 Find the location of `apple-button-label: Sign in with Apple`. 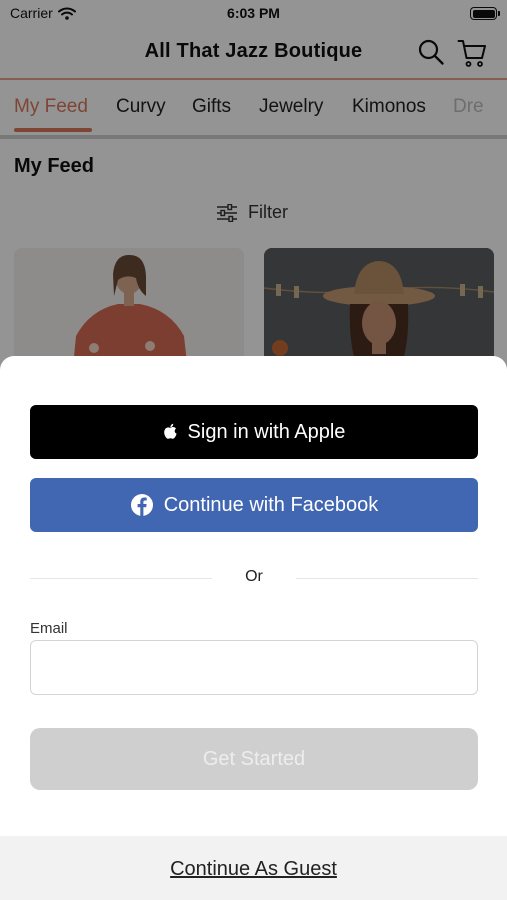

apple-button-label: Sign in with Apple is located at coordinates (266, 431).